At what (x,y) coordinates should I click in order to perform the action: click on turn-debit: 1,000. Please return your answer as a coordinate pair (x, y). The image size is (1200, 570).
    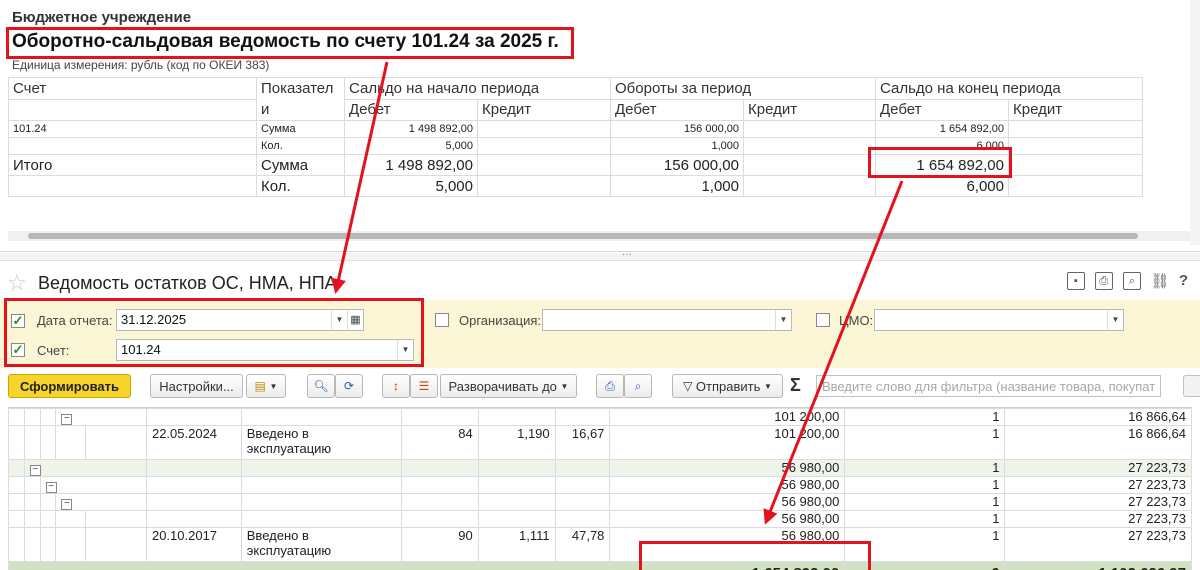
    Looking at the image, I should click on (677, 146).